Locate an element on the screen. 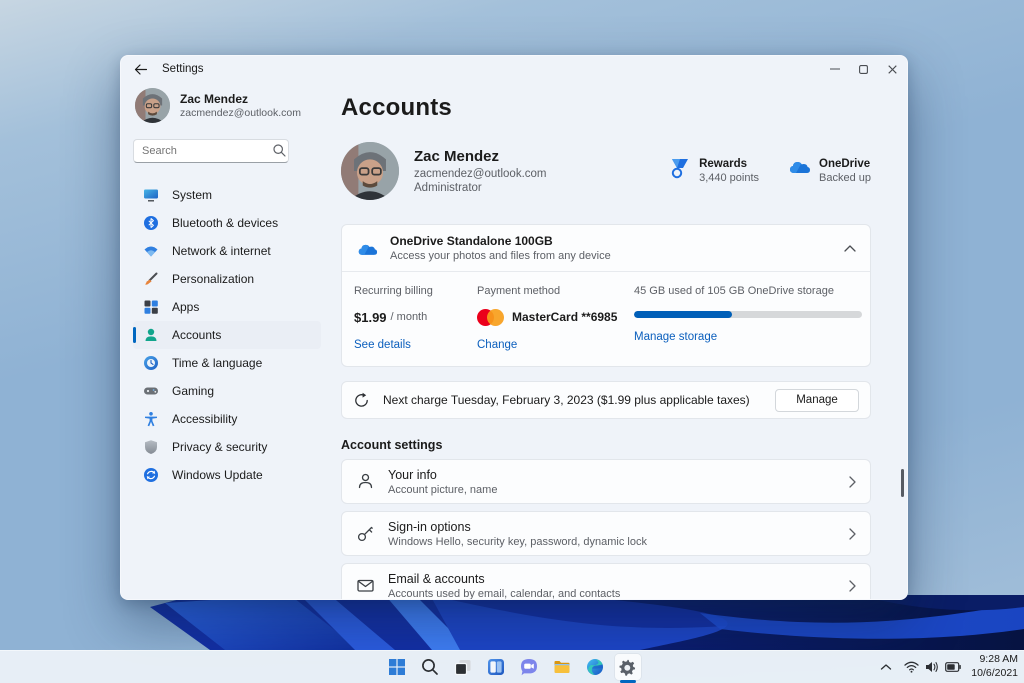  sidebar-item-time-language: Time & language is located at coordinates (227, 363).